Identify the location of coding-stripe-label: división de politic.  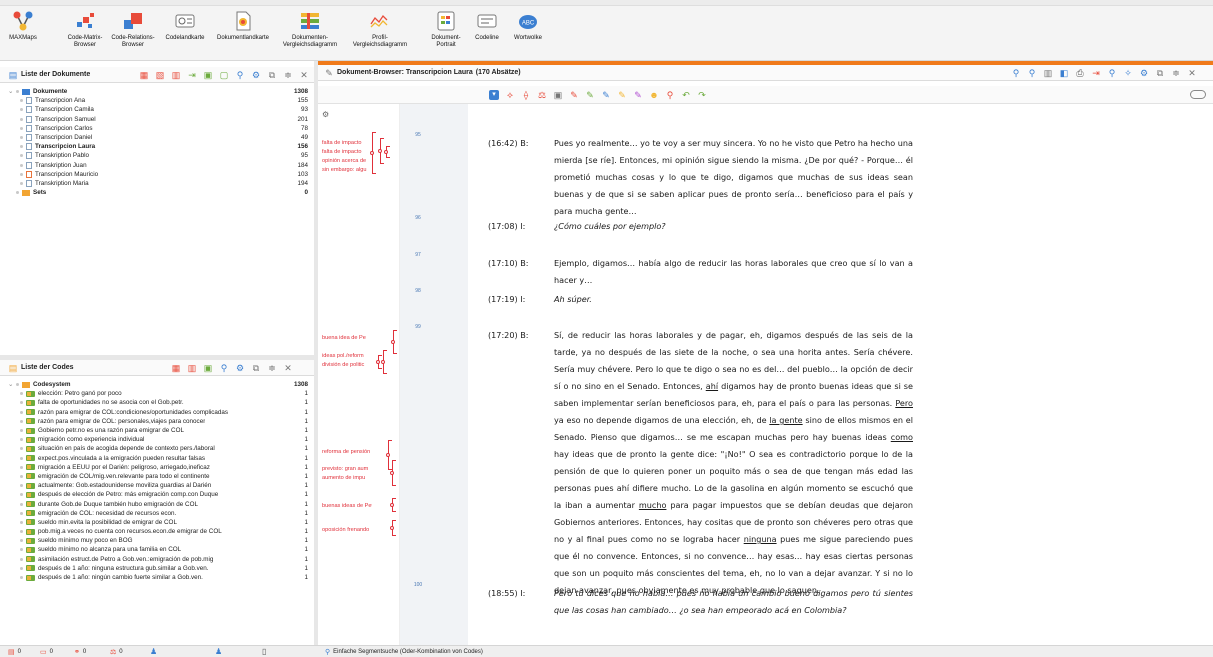
(347, 365).